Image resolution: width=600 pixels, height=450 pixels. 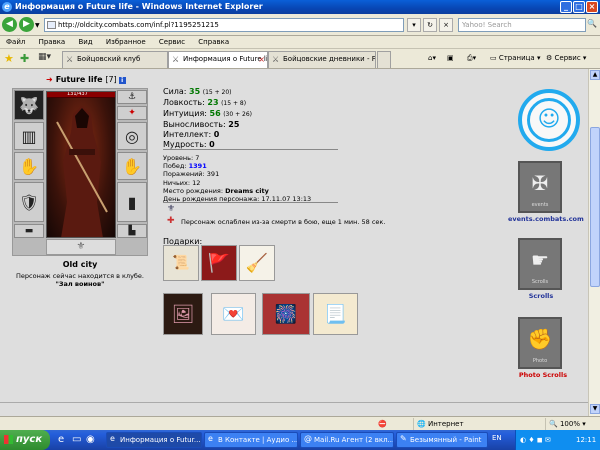 I want to click on gift-picture-icon: 🖼, so click(x=183, y=314).